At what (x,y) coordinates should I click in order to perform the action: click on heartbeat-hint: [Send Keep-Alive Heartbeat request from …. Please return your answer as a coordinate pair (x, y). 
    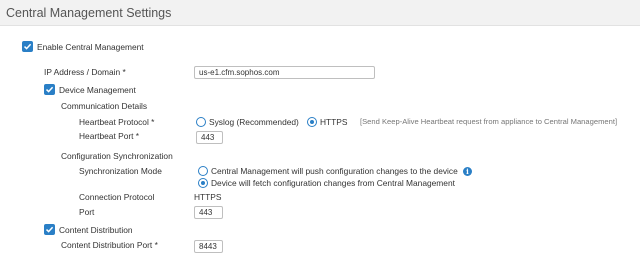
    Looking at the image, I should click on (489, 121).